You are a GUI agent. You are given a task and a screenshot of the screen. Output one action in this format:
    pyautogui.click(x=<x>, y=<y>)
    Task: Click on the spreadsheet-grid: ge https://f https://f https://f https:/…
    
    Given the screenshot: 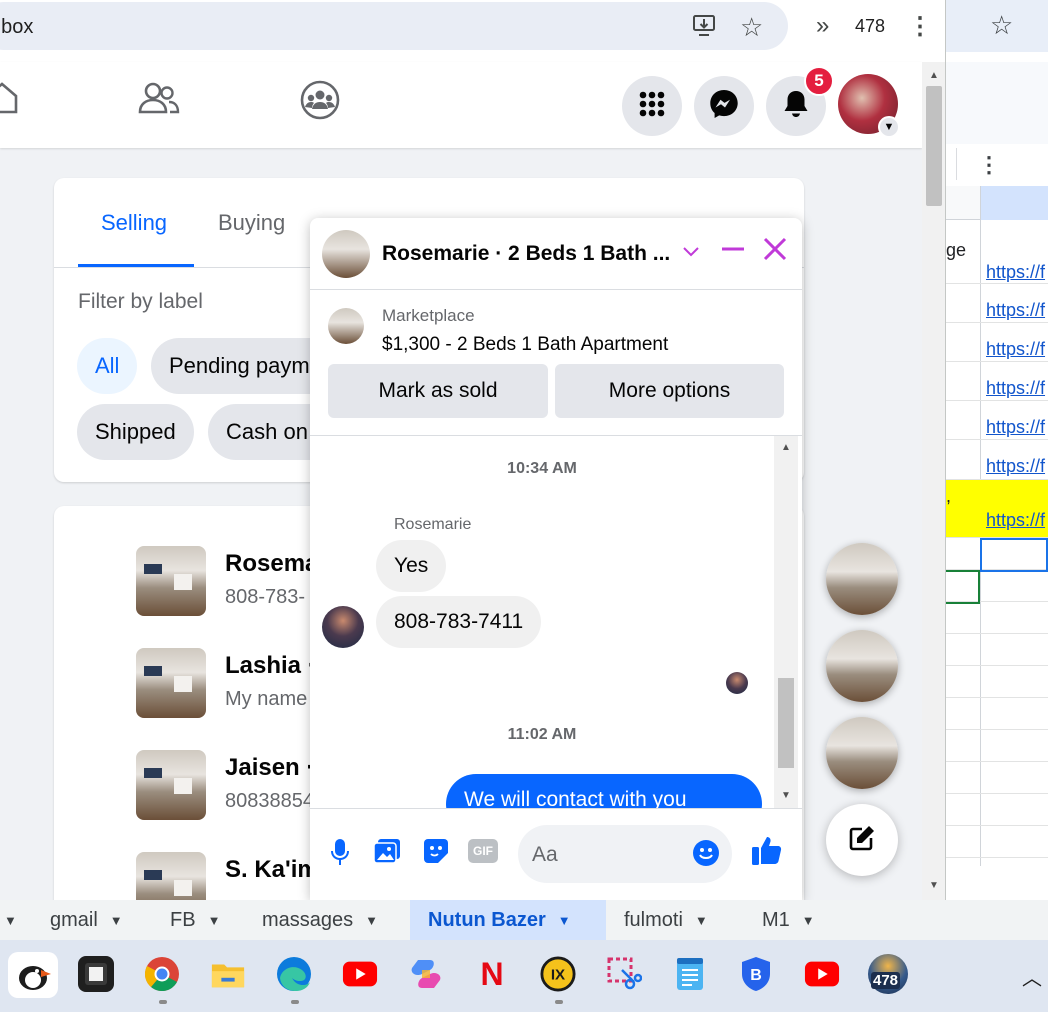 What is the action you would take?
    pyautogui.click(x=997, y=526)
    